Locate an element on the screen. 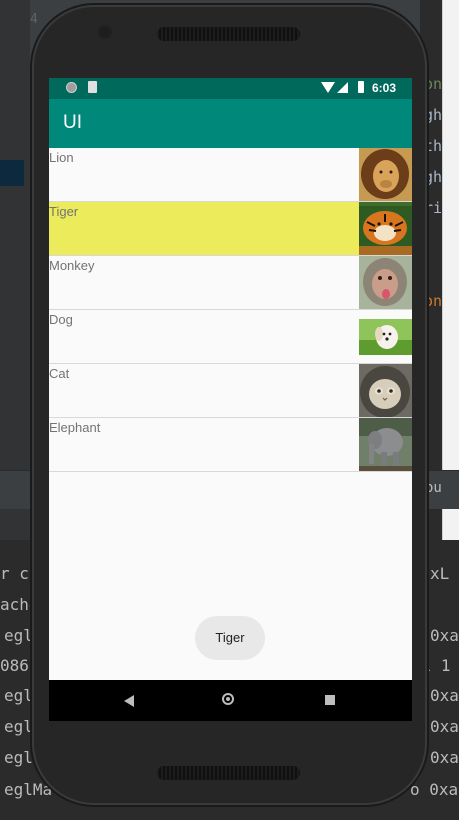 The image size is (459, 820). console-line: eglMa is located at coordinates (28, 789).